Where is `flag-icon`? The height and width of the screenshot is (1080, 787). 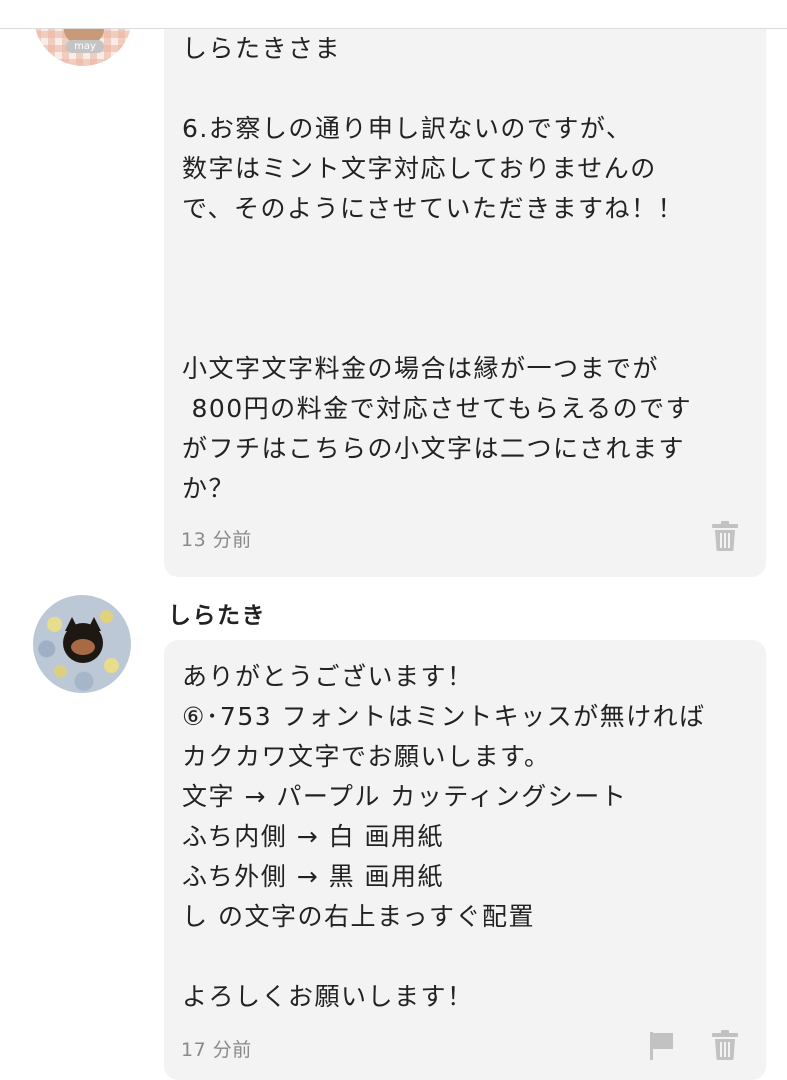 flag-icon is located at coordinates (661, 1045).